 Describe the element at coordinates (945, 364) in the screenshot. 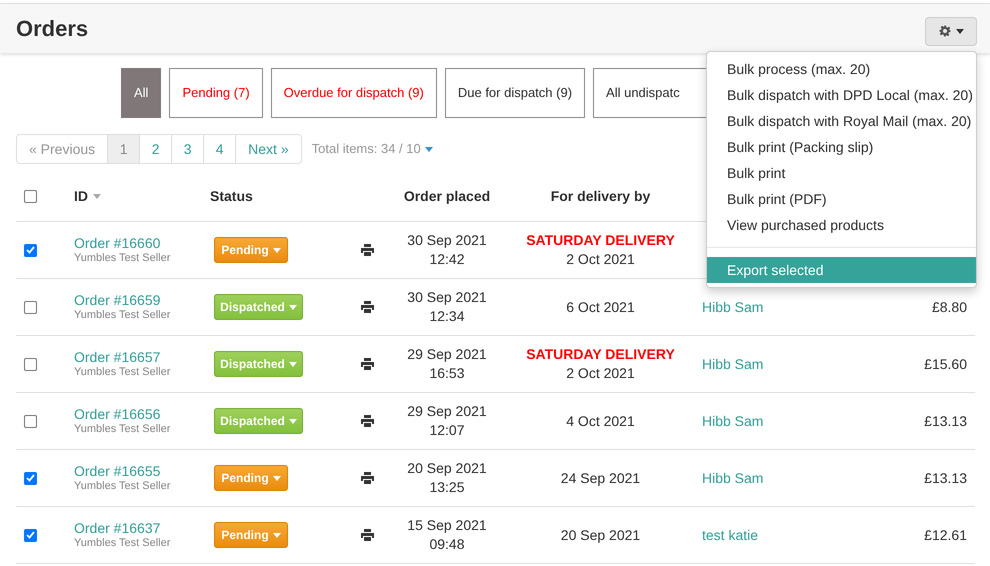

I see `order-total: £15.60` at that location.